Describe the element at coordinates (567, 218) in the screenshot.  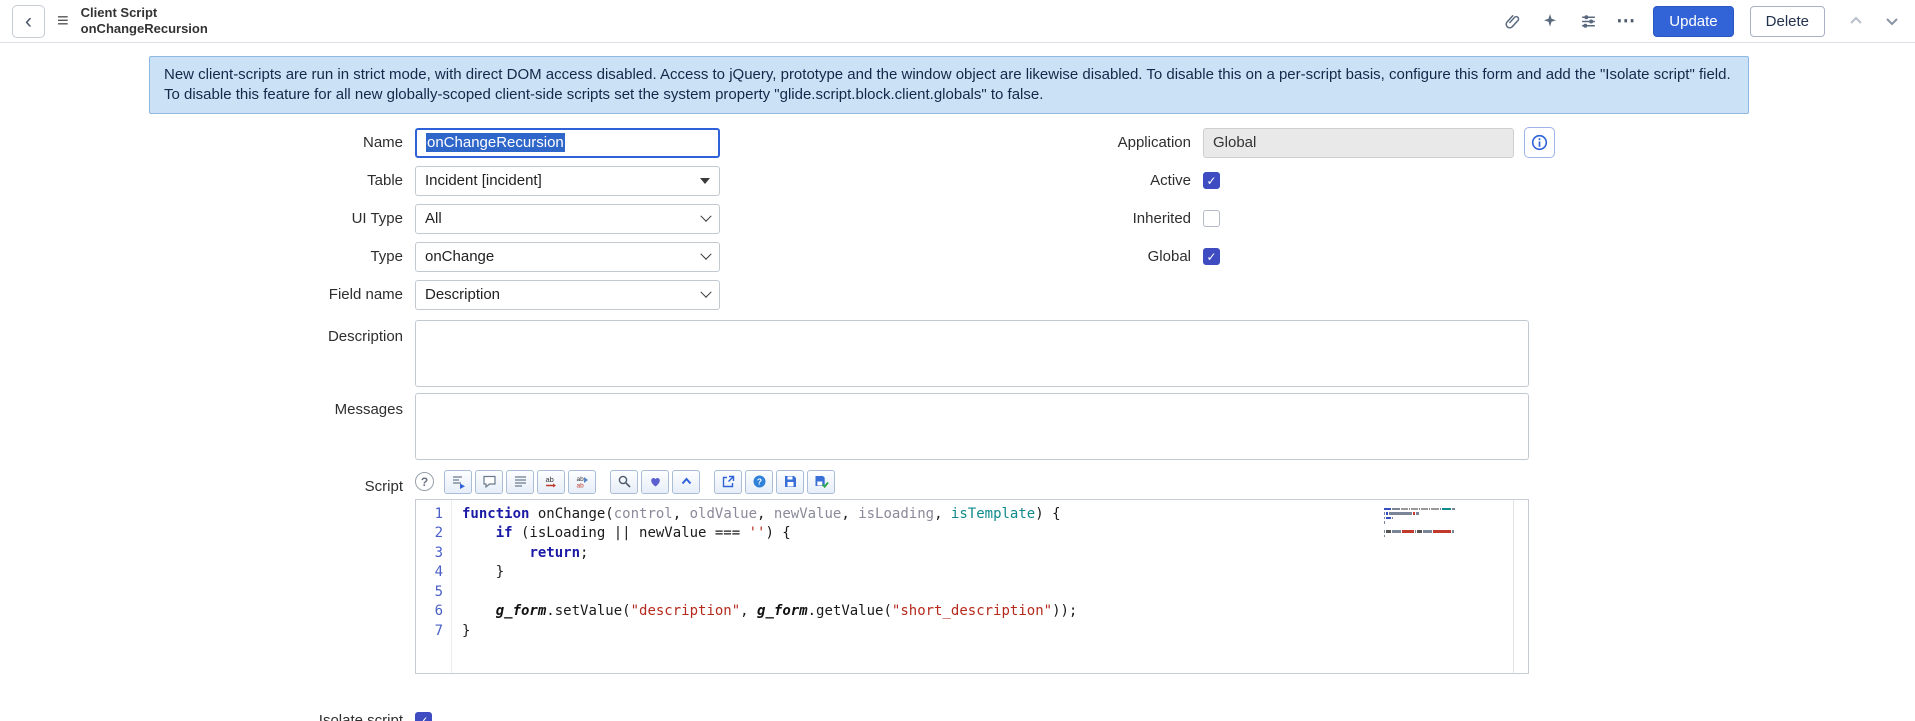
I see `ui-type-select: All` at that location.